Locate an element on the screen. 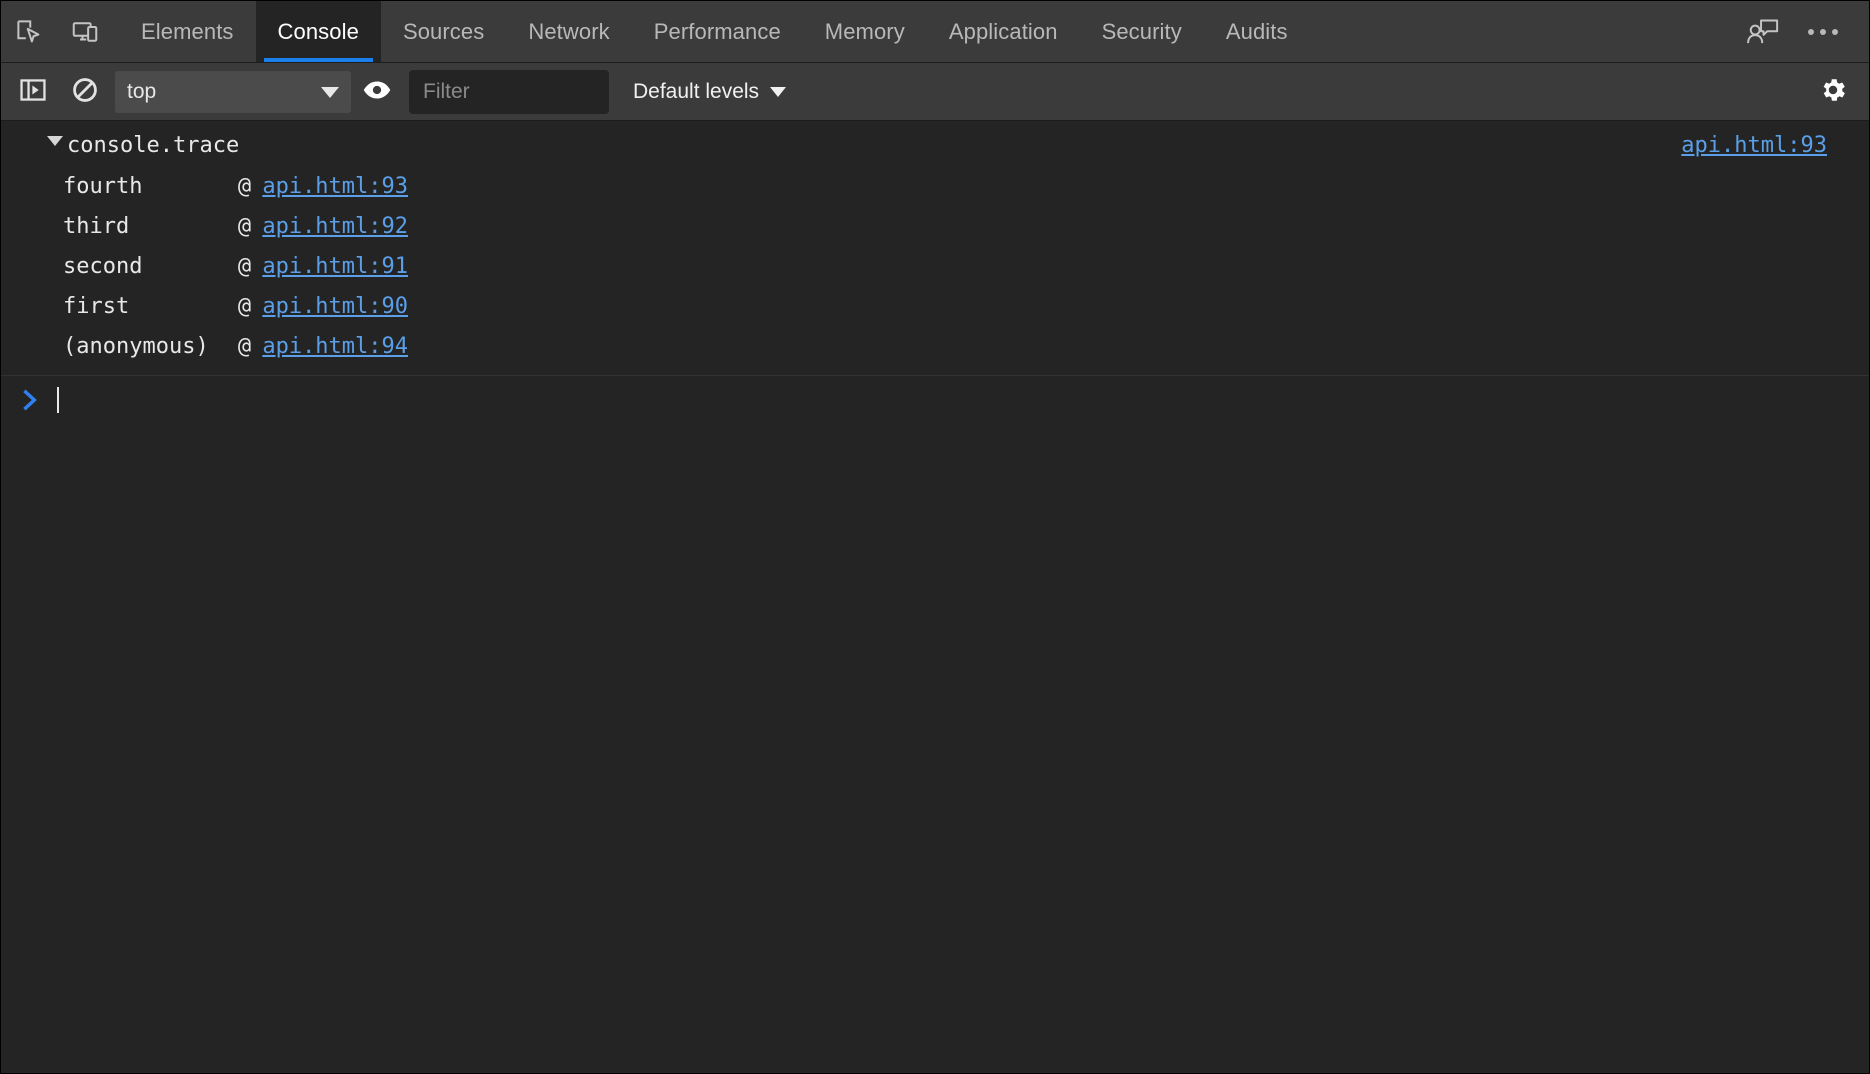 Image resolution: width=1870 pixels, height=1074 pixels. tab-label: Audits is located at coordinates (1256, 31).